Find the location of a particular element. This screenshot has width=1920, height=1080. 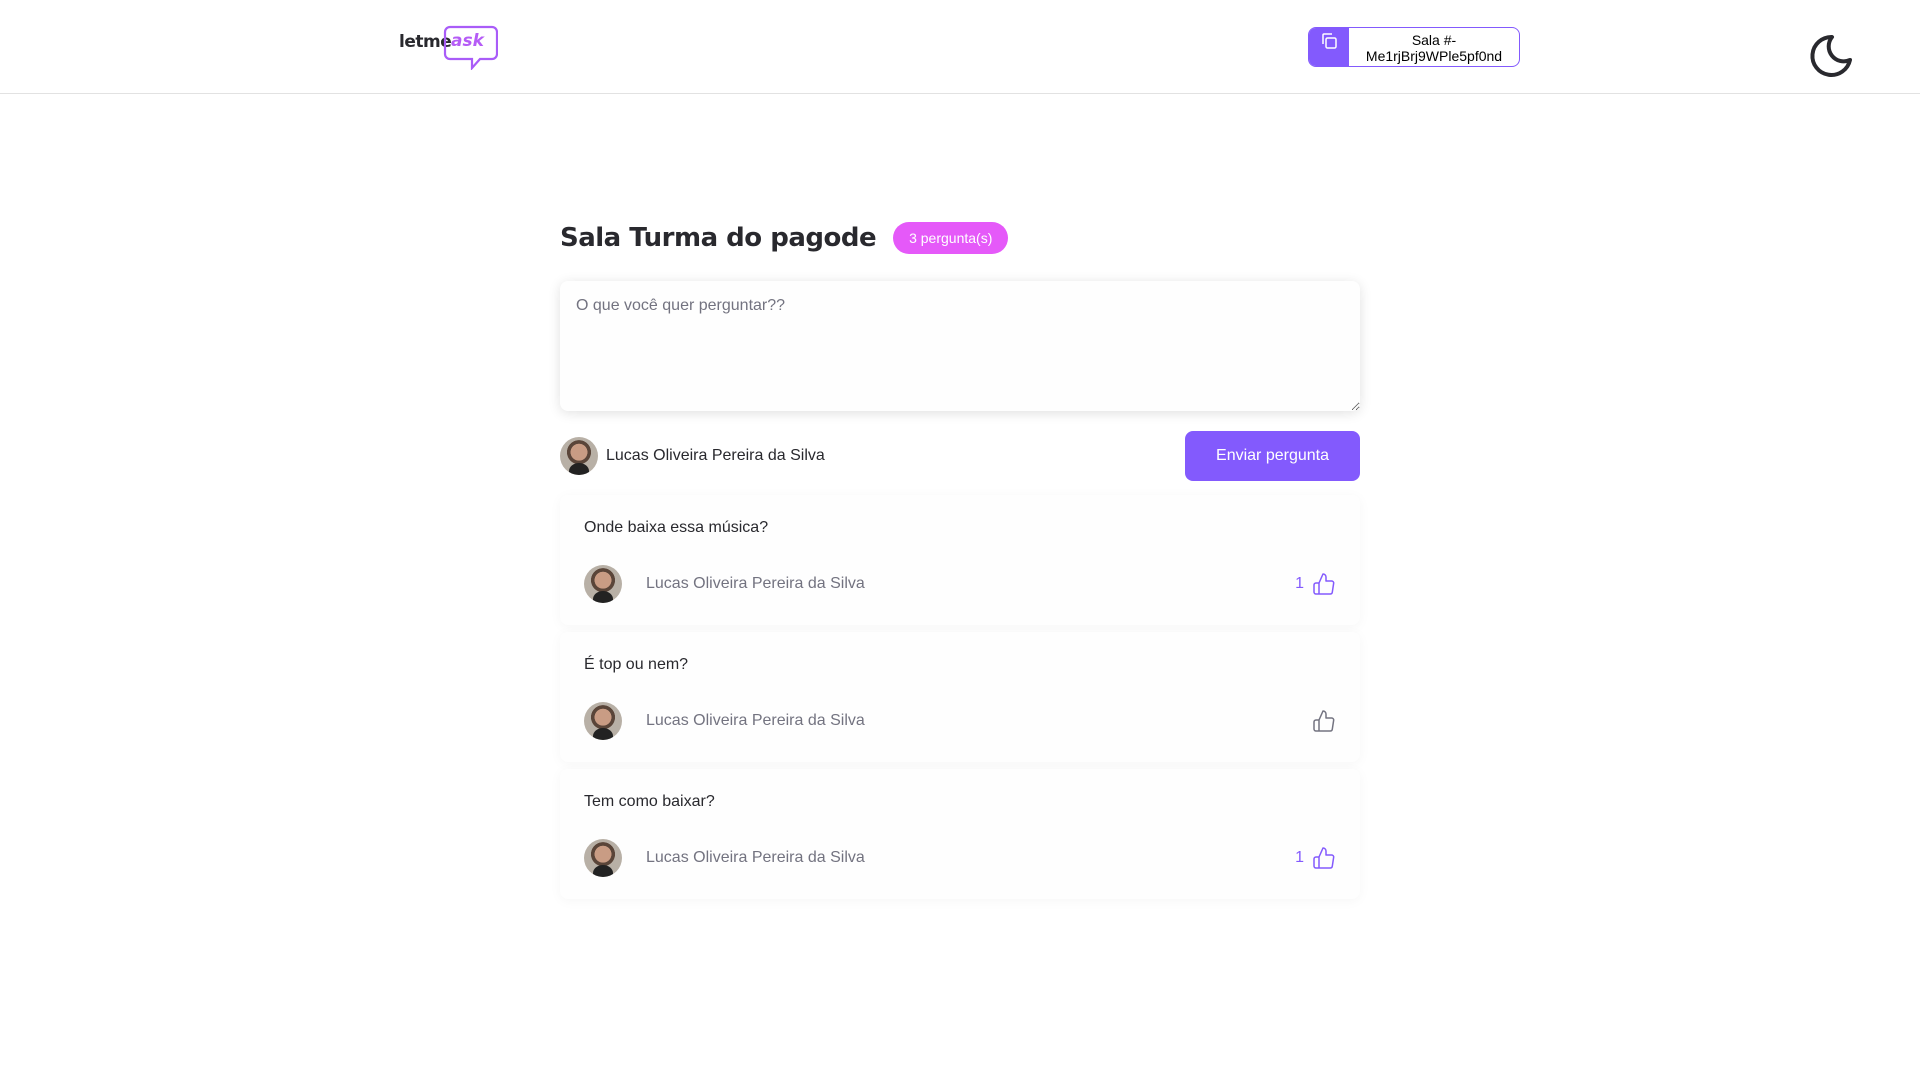

moon-icon is located at coordinates (1831, 56).